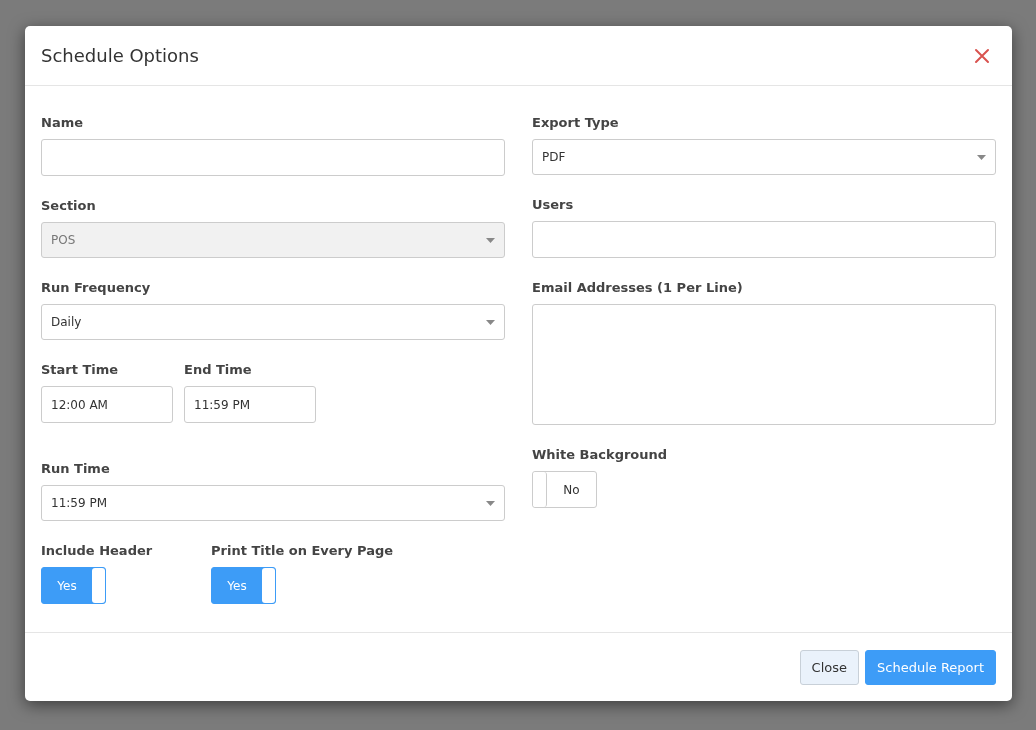 Image resolution: width=1036 pixels, height=730 pixels. What do you see at coordinates (829, 667) in the screenshot?
I see `close-button: Close` at bounding box center [829, 667].